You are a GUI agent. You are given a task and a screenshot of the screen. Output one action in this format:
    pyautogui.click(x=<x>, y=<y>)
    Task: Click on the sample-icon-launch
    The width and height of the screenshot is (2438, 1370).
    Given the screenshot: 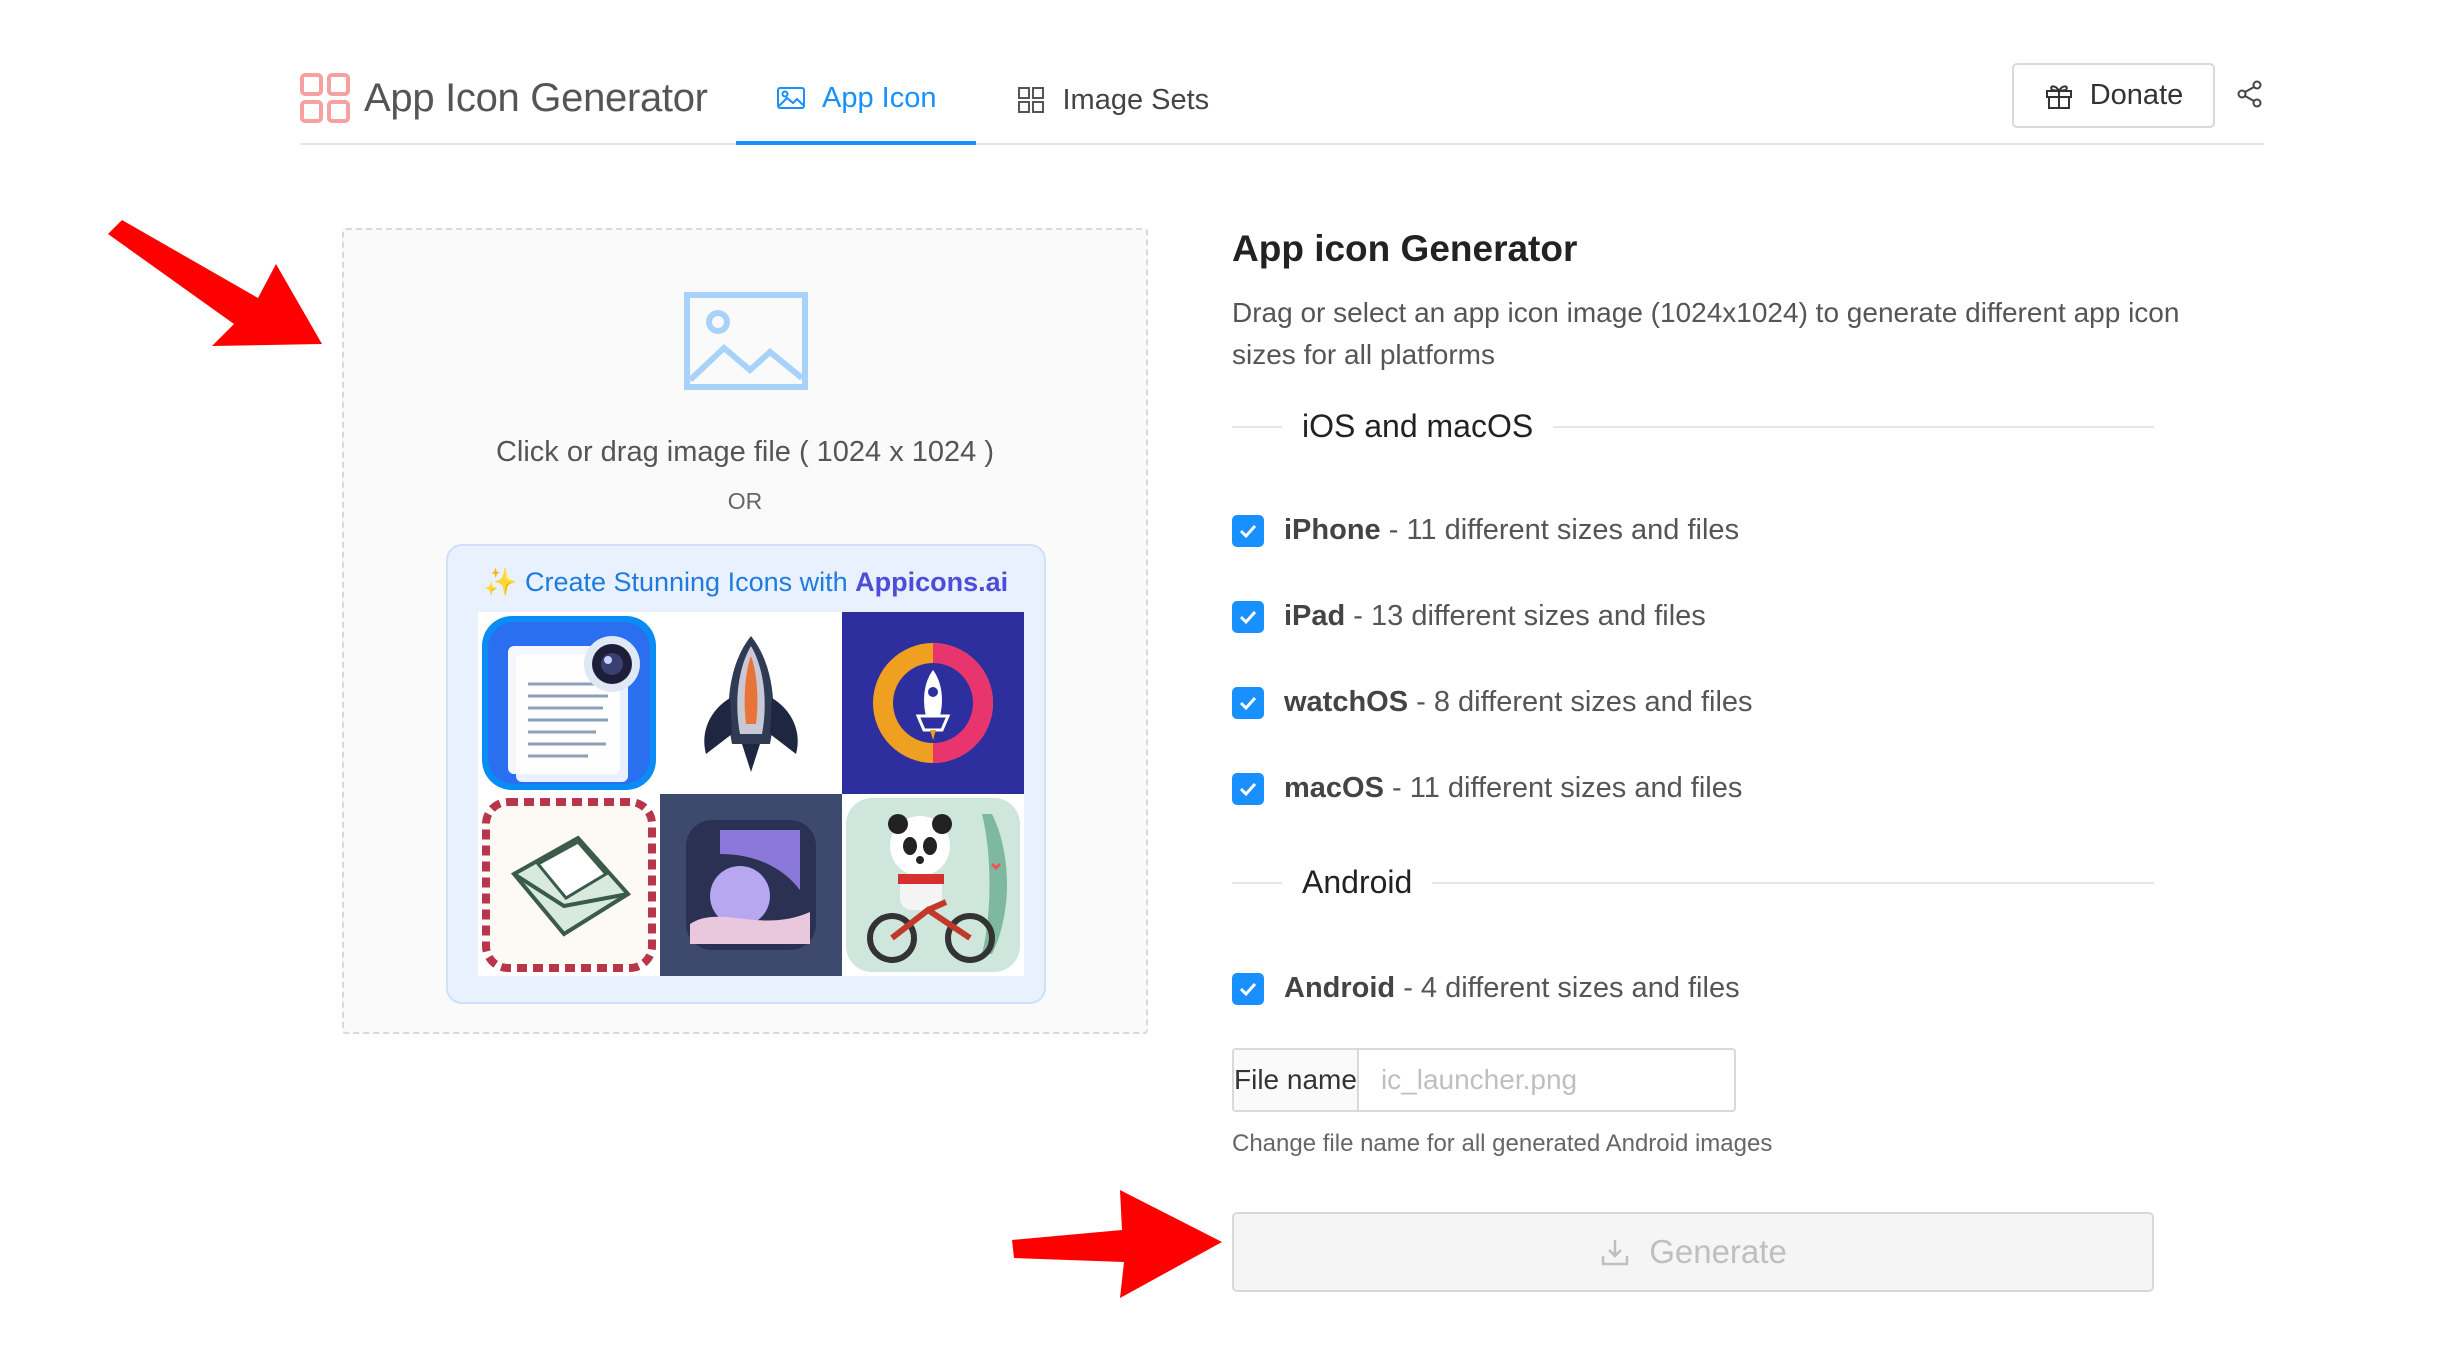 What is the action you would take?
    pyautogui.click(x=933, y=703)
    